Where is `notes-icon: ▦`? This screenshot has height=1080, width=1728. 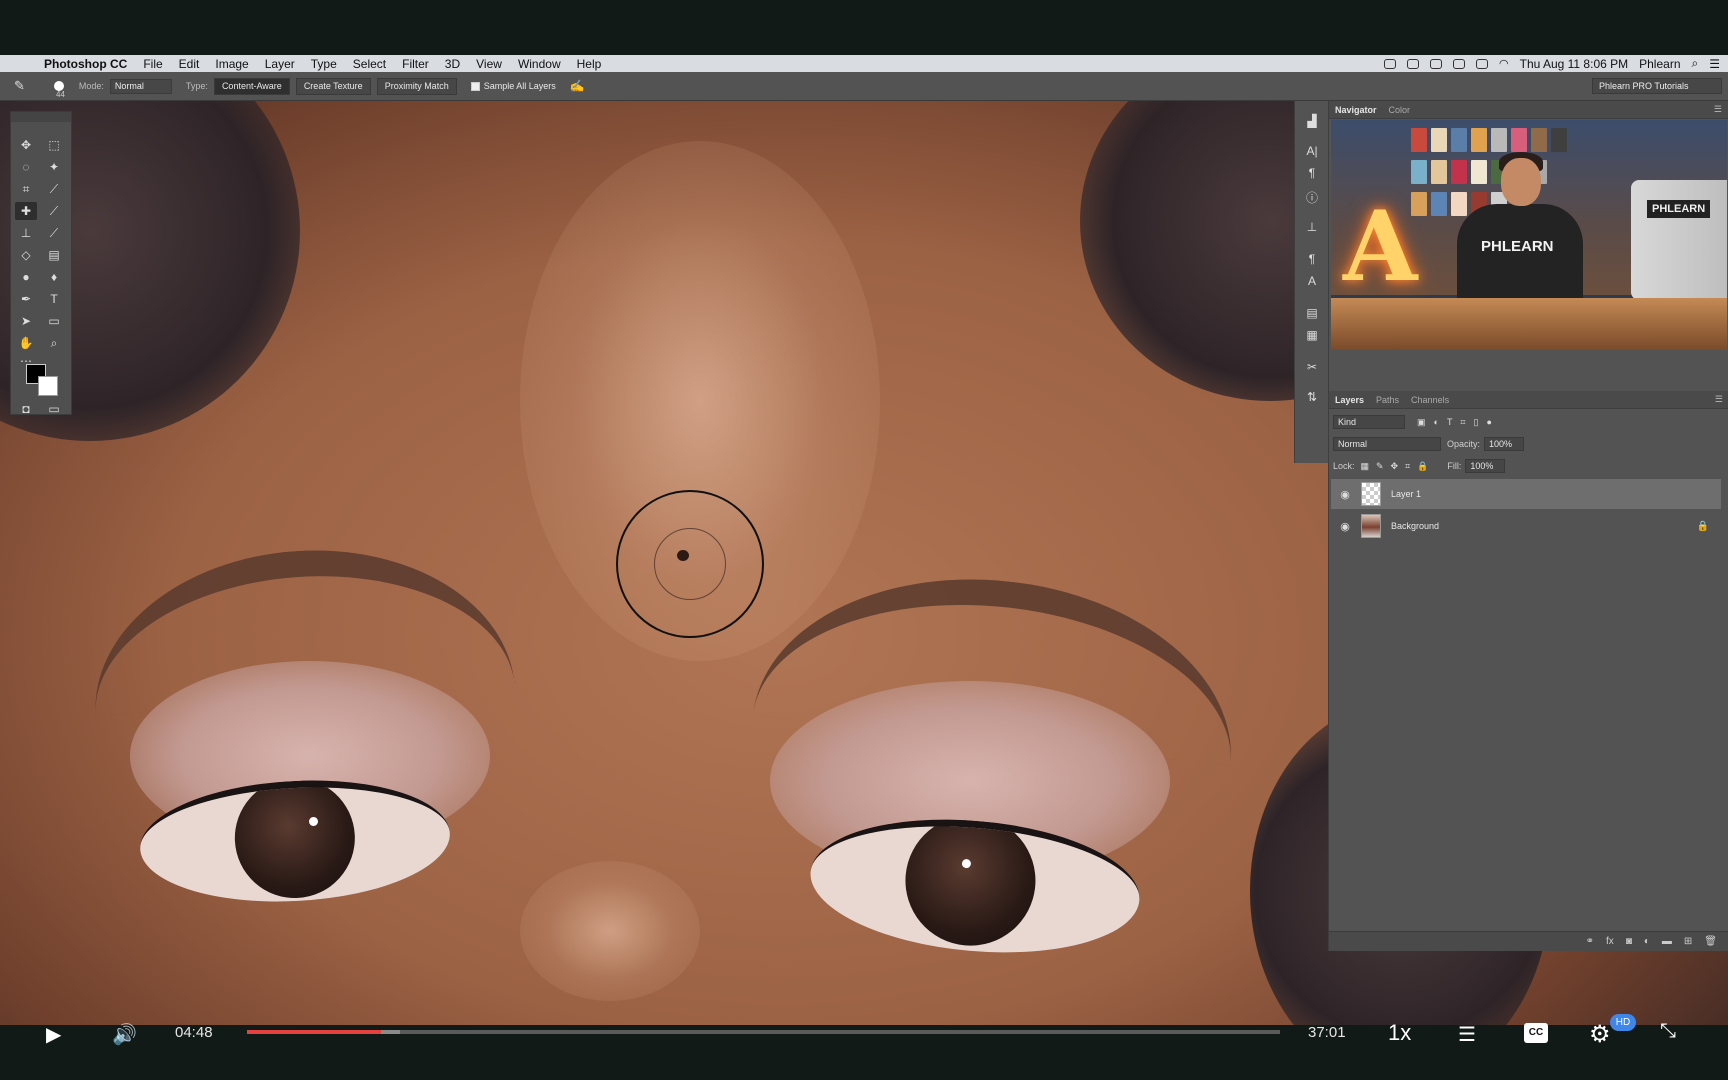
notes-icon: ▦ is located at coordinates (1312, 335).